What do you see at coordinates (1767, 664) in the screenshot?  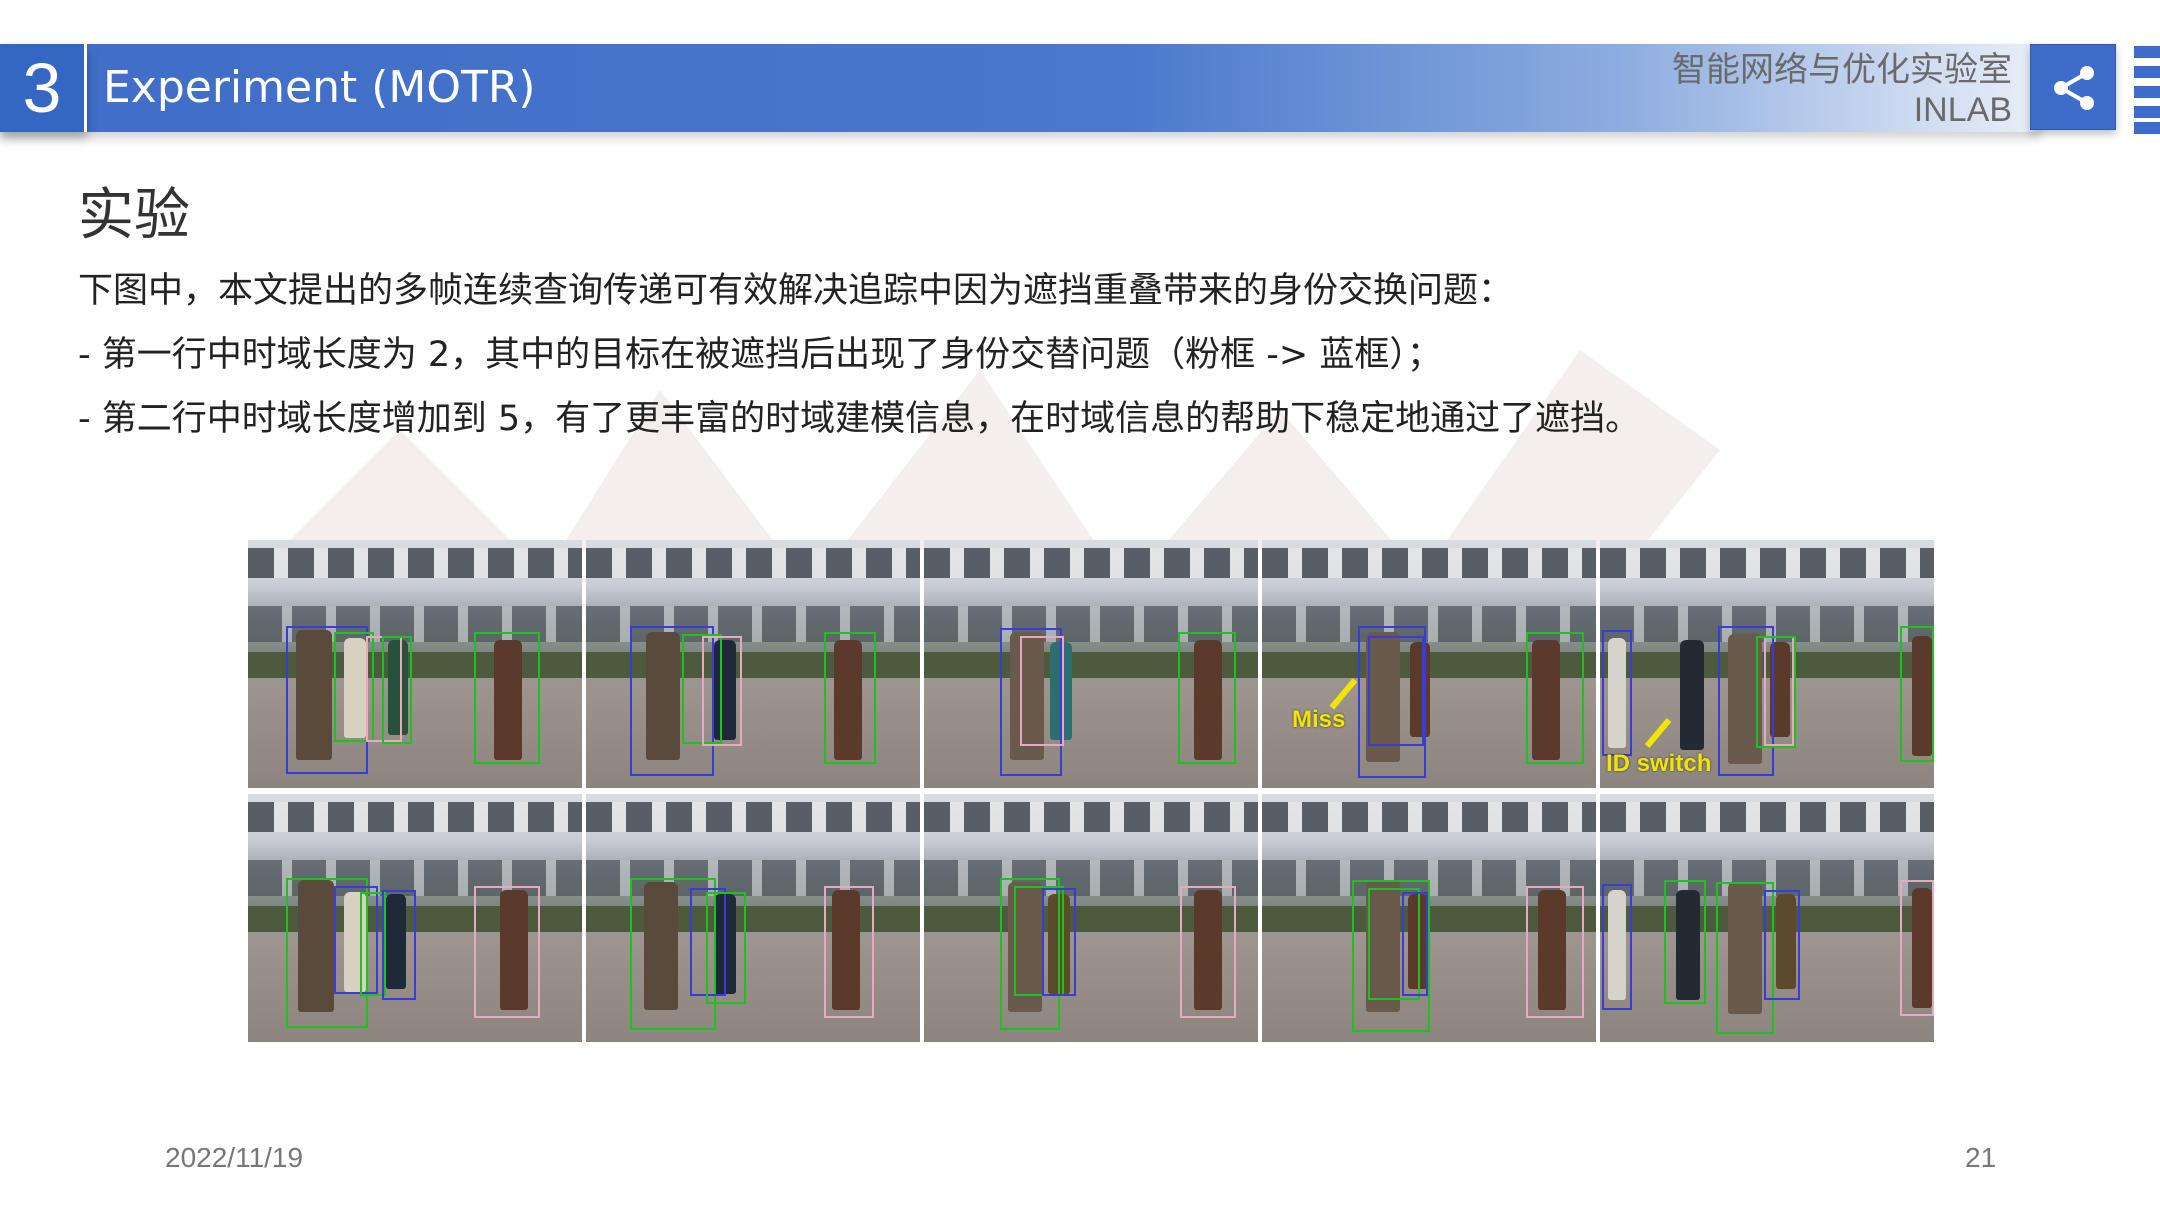 I see `frame-row1-col5: ID switch` at bounding box center [1767, 664].